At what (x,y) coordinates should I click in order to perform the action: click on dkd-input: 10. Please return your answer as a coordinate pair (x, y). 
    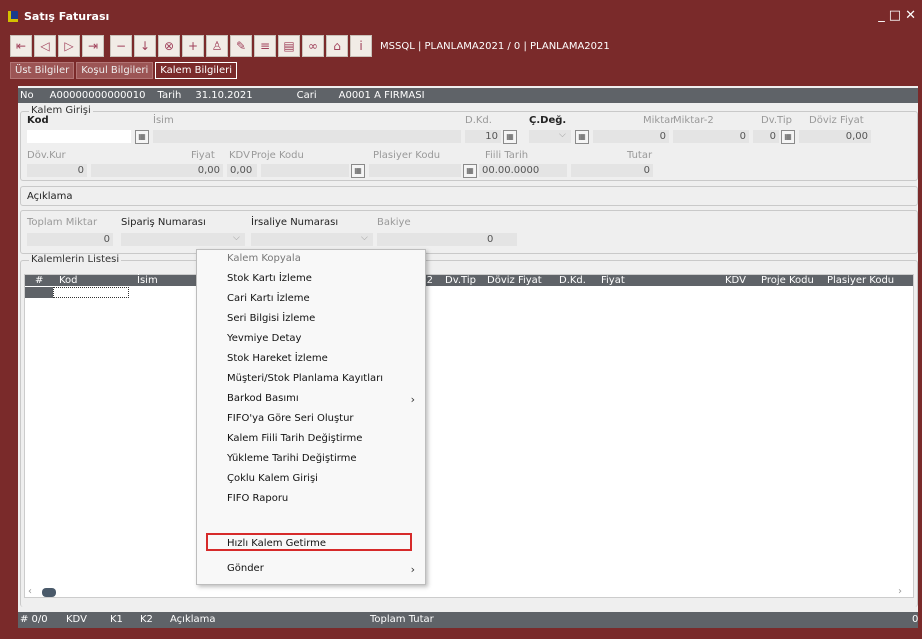
    Looking at the image, I should click on (483, 136).